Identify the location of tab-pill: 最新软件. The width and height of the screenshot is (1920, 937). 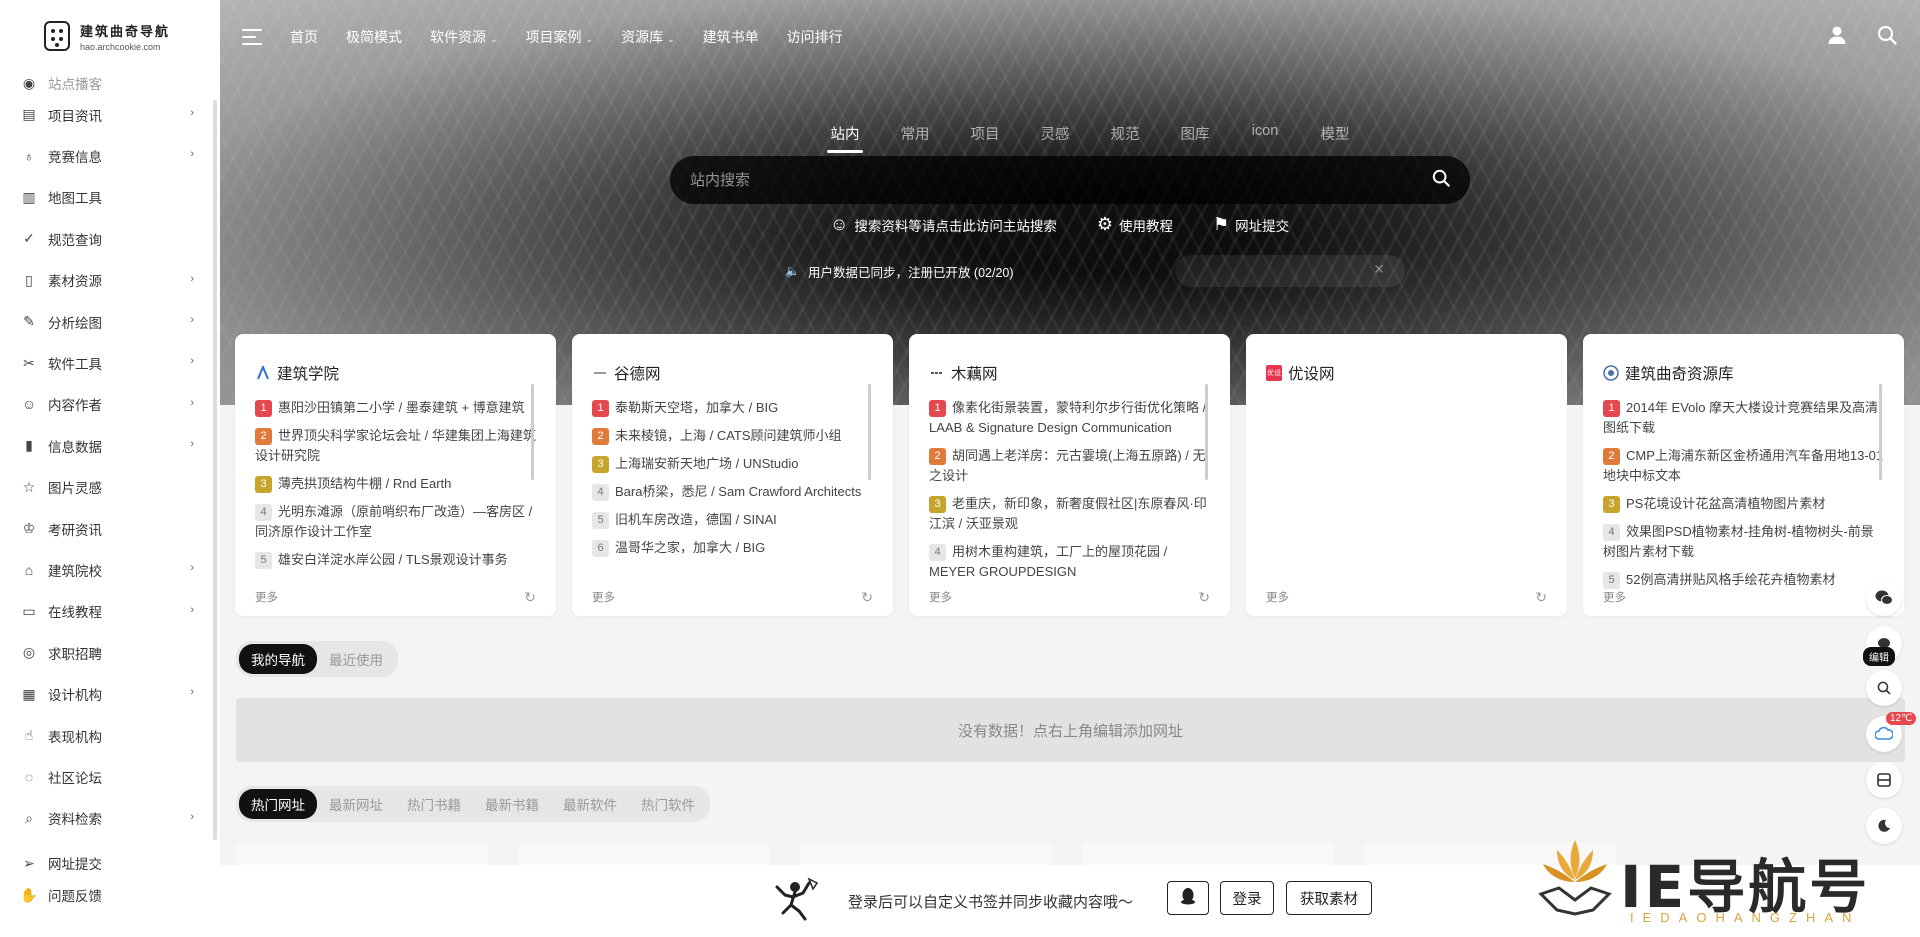
(590, 804).